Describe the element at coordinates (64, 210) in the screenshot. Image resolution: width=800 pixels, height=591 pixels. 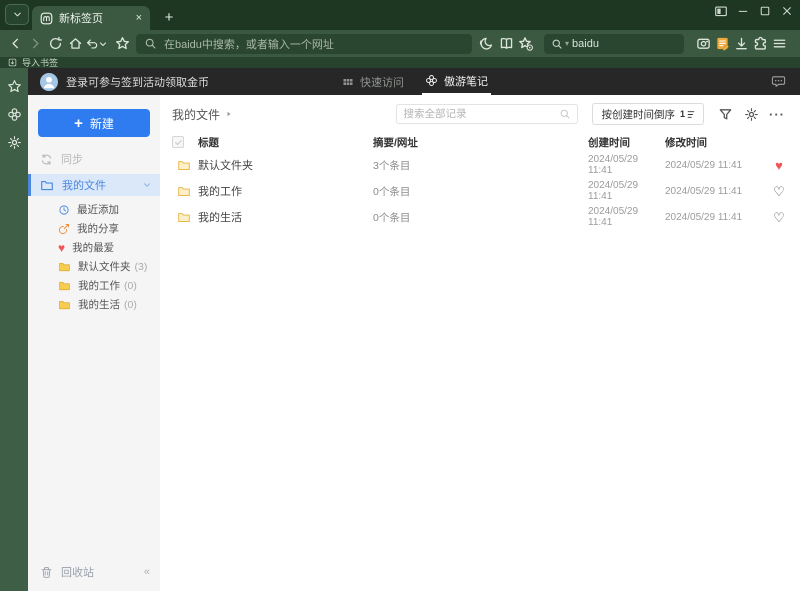
I see `clock-icon` at that location.